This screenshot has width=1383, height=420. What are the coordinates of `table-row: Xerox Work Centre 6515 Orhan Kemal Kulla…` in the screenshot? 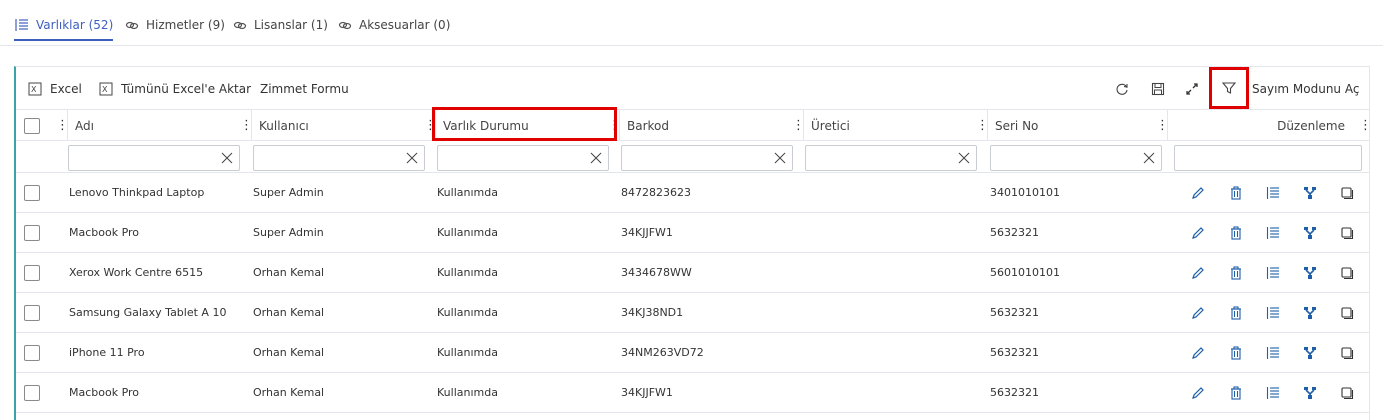 It's located at (693, 273).